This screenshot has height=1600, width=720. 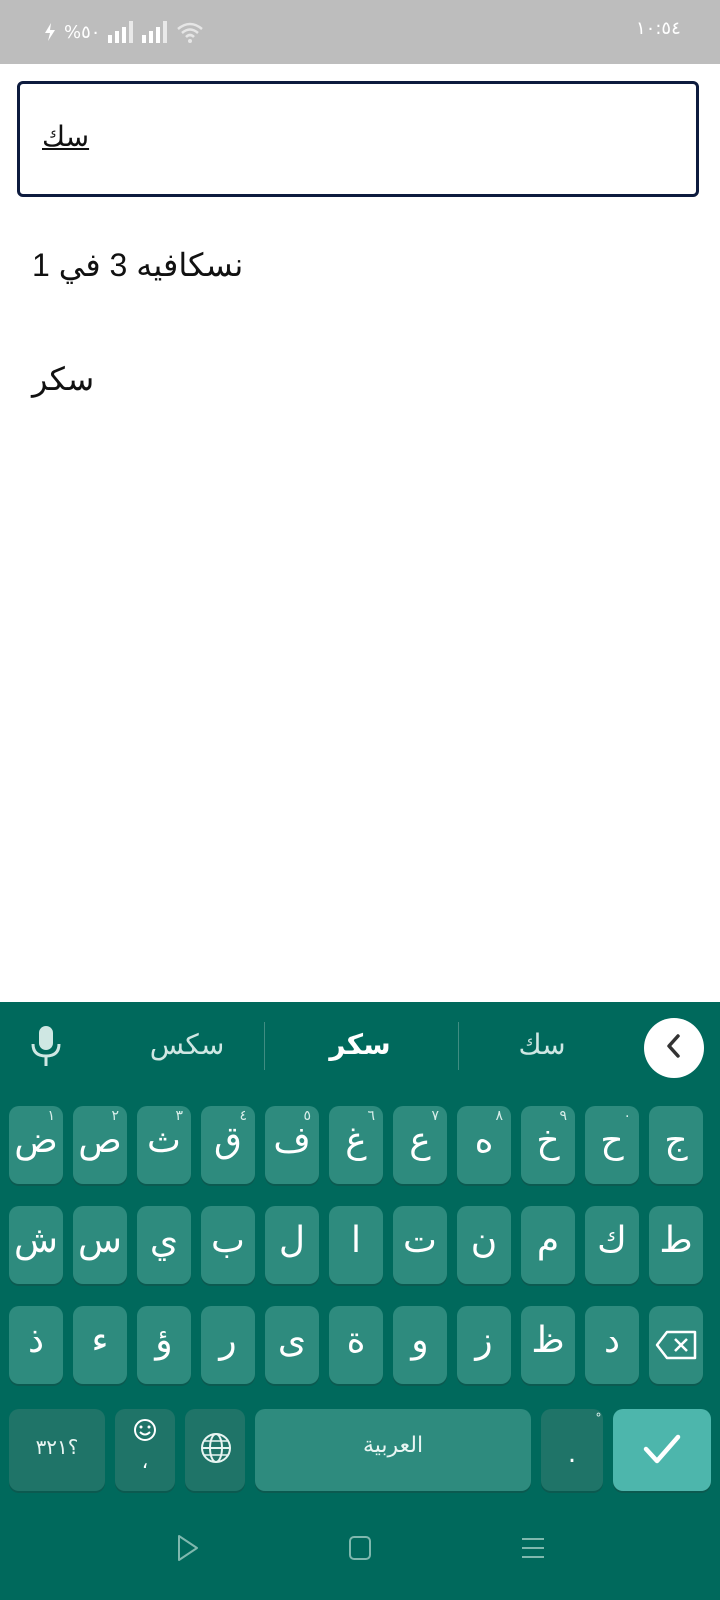 What do you see at coordinates (100, 1240) in the screenshot?
I see `key-char: س` at bounding box center [100, 1240].